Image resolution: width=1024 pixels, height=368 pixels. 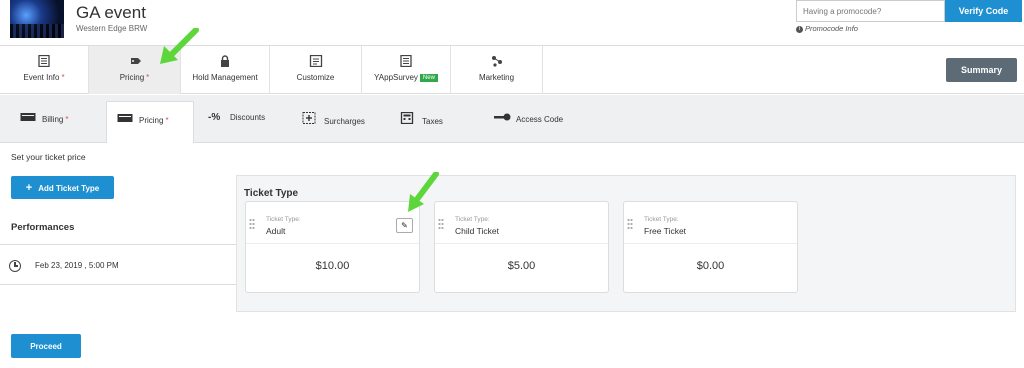 What do you see at coordinates (214, 117) in the screenshot?
I see `percent-icon: -%` at bounding box center [214, 117].